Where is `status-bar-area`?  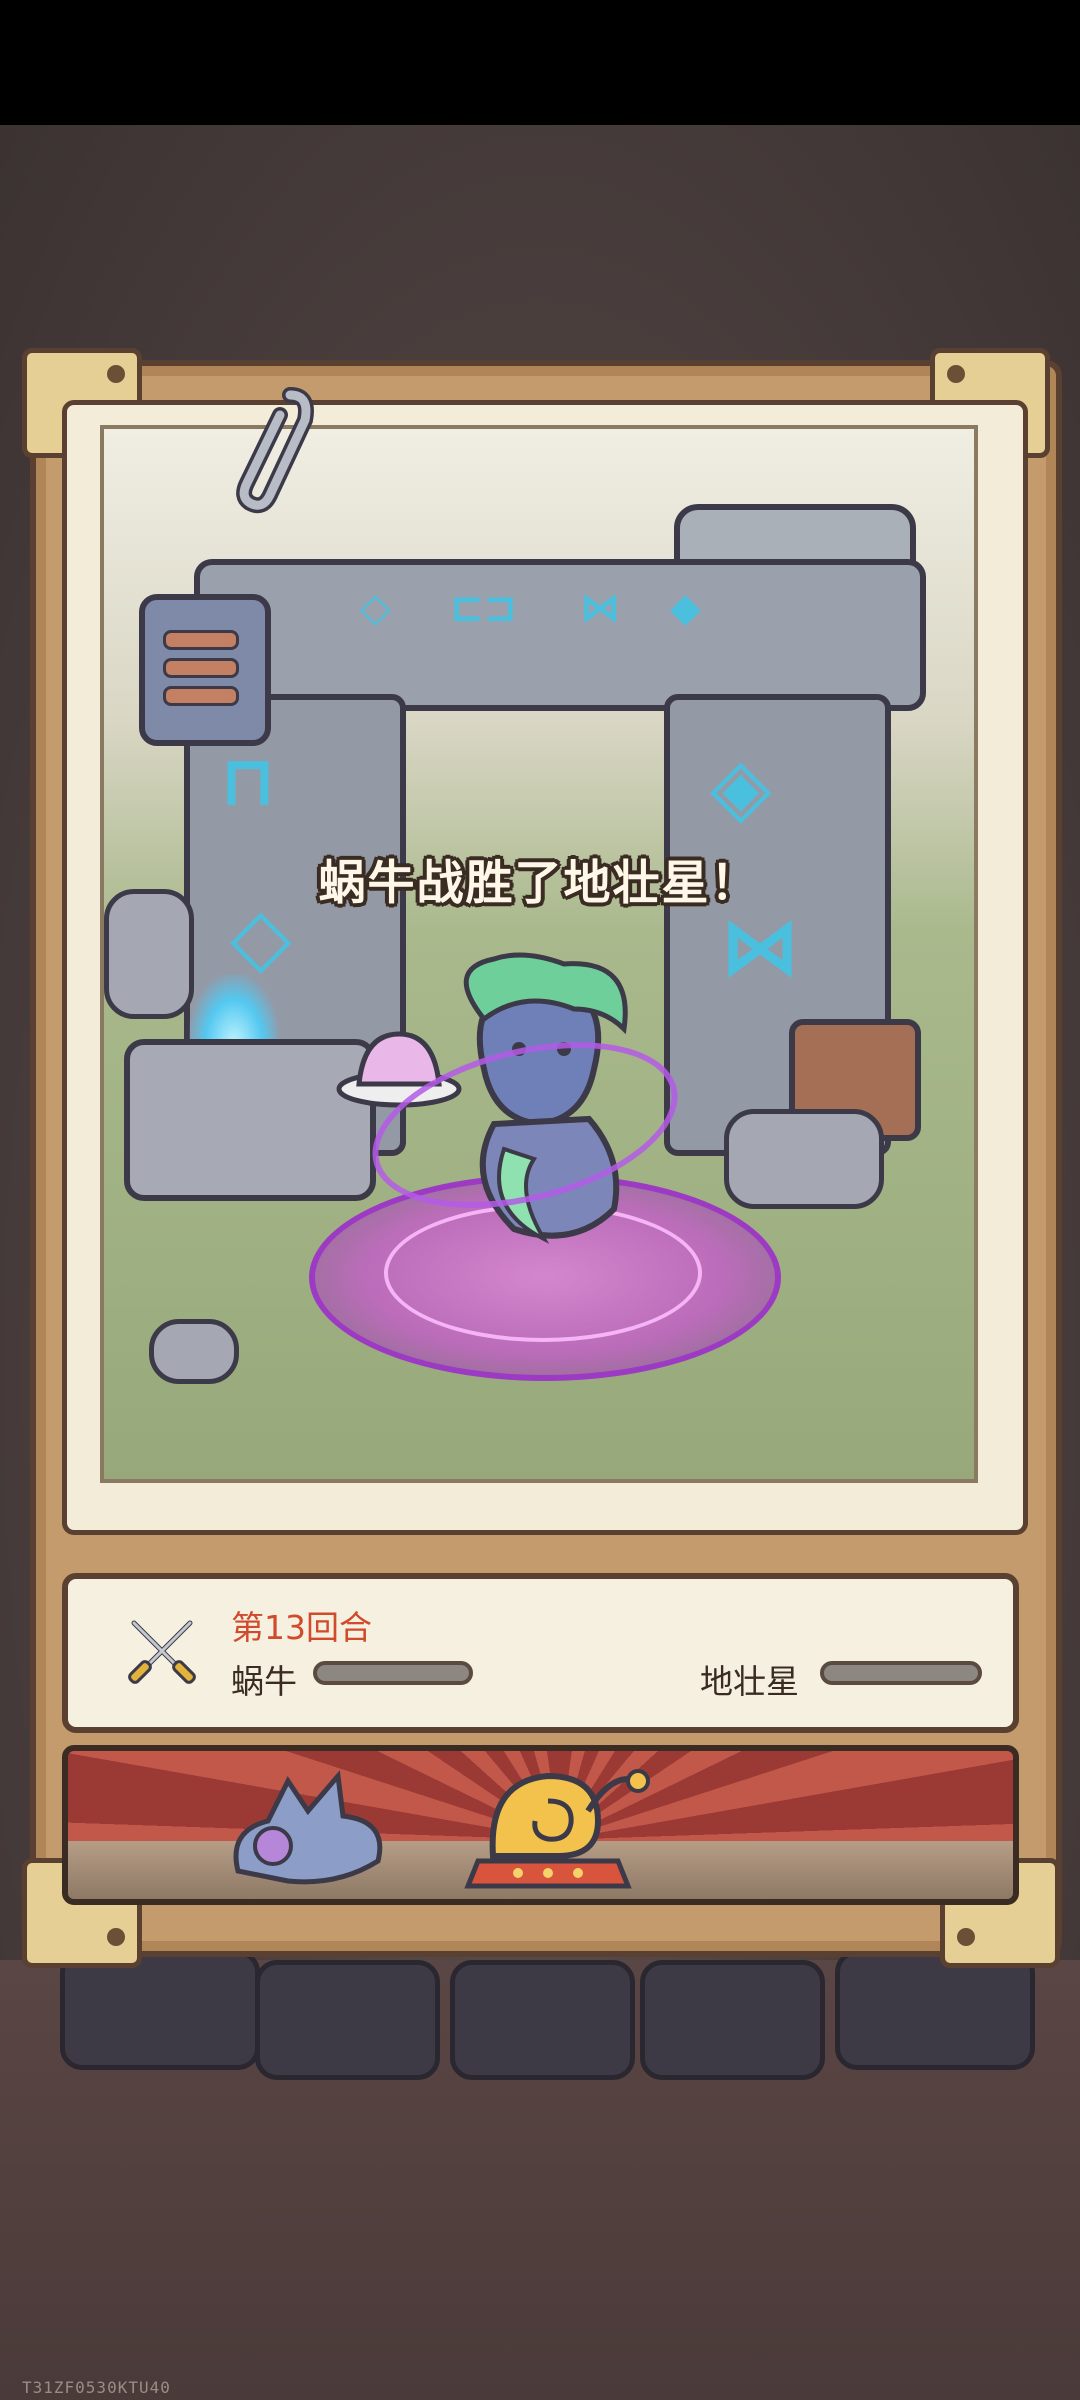
status-bar-area is located at coordinates (540, 62).